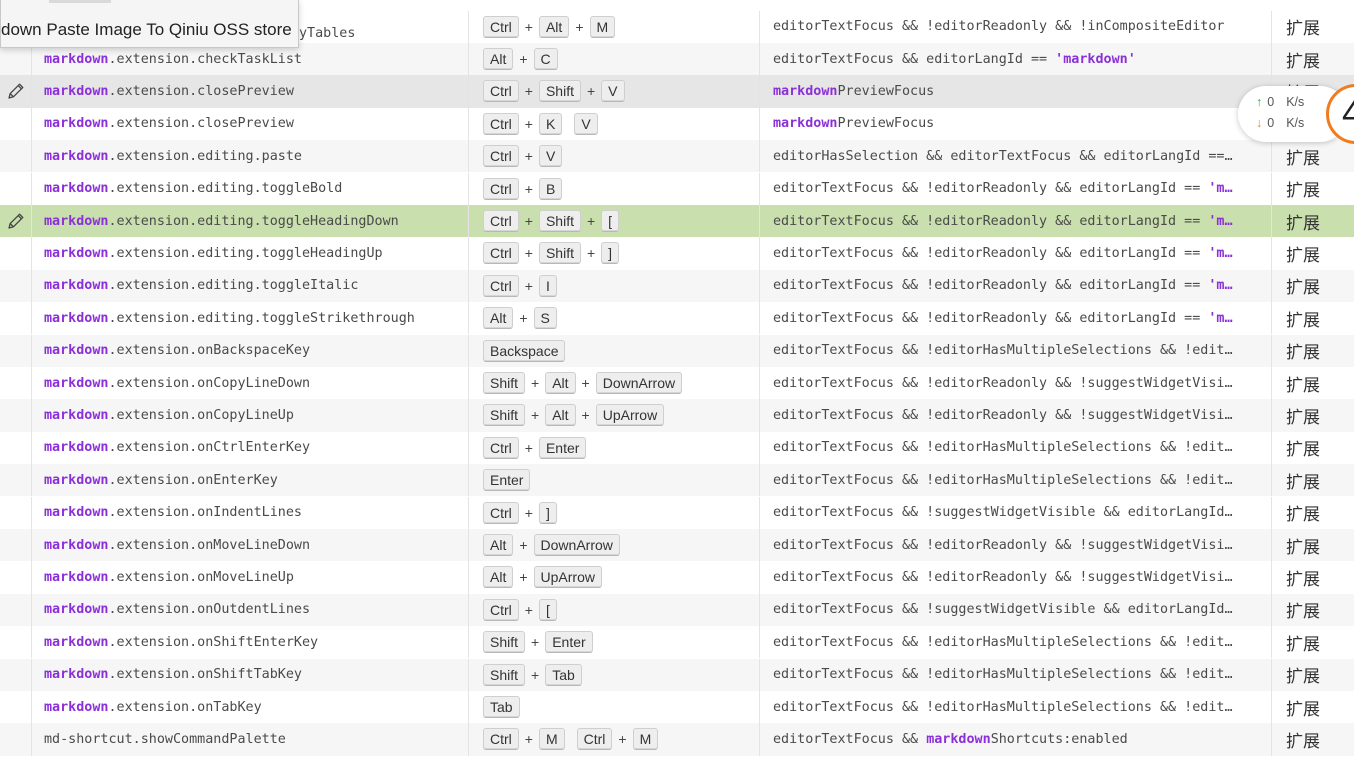  Describe the element at coordinates (614, 545) in the screenshot. I see `keybinding-cell: Alt + DownArrow` at that location.